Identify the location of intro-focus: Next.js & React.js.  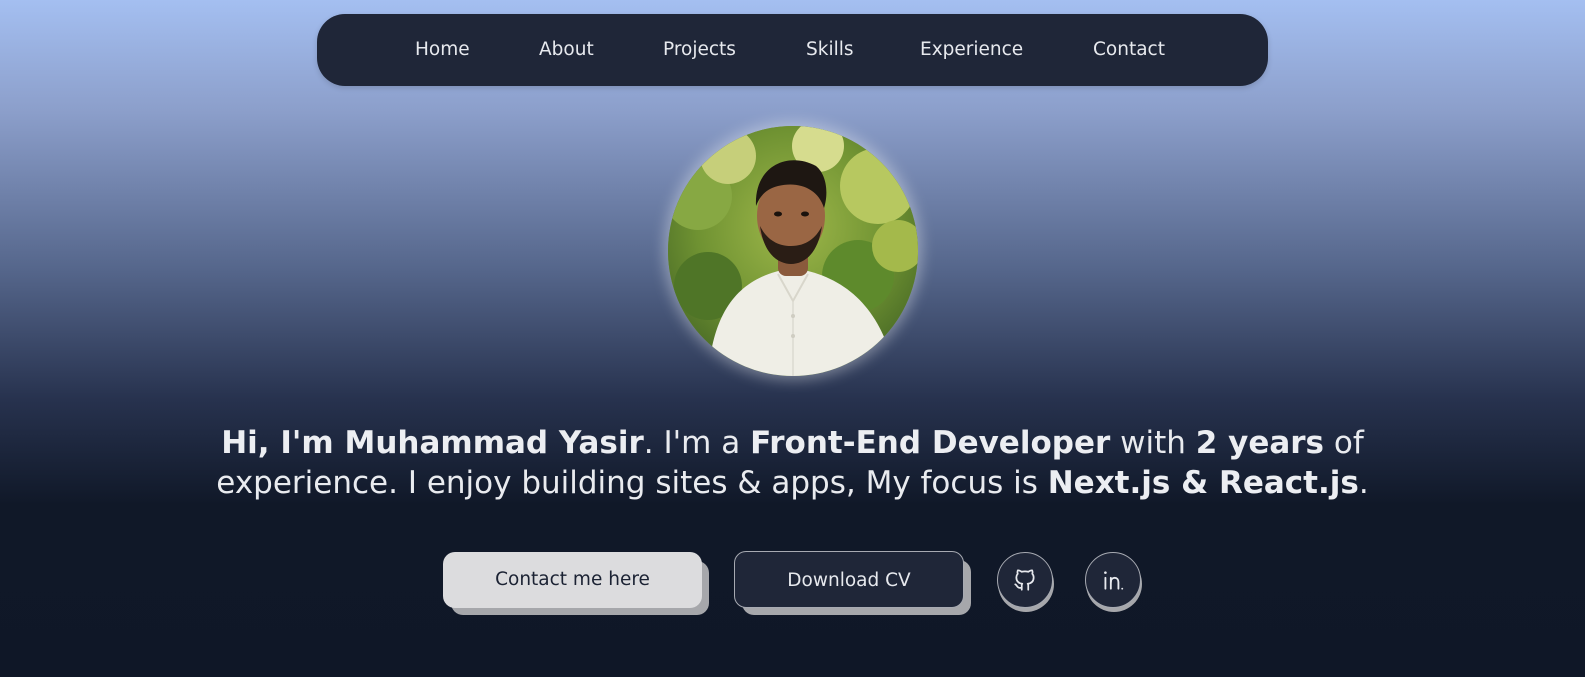
(1203, 483).